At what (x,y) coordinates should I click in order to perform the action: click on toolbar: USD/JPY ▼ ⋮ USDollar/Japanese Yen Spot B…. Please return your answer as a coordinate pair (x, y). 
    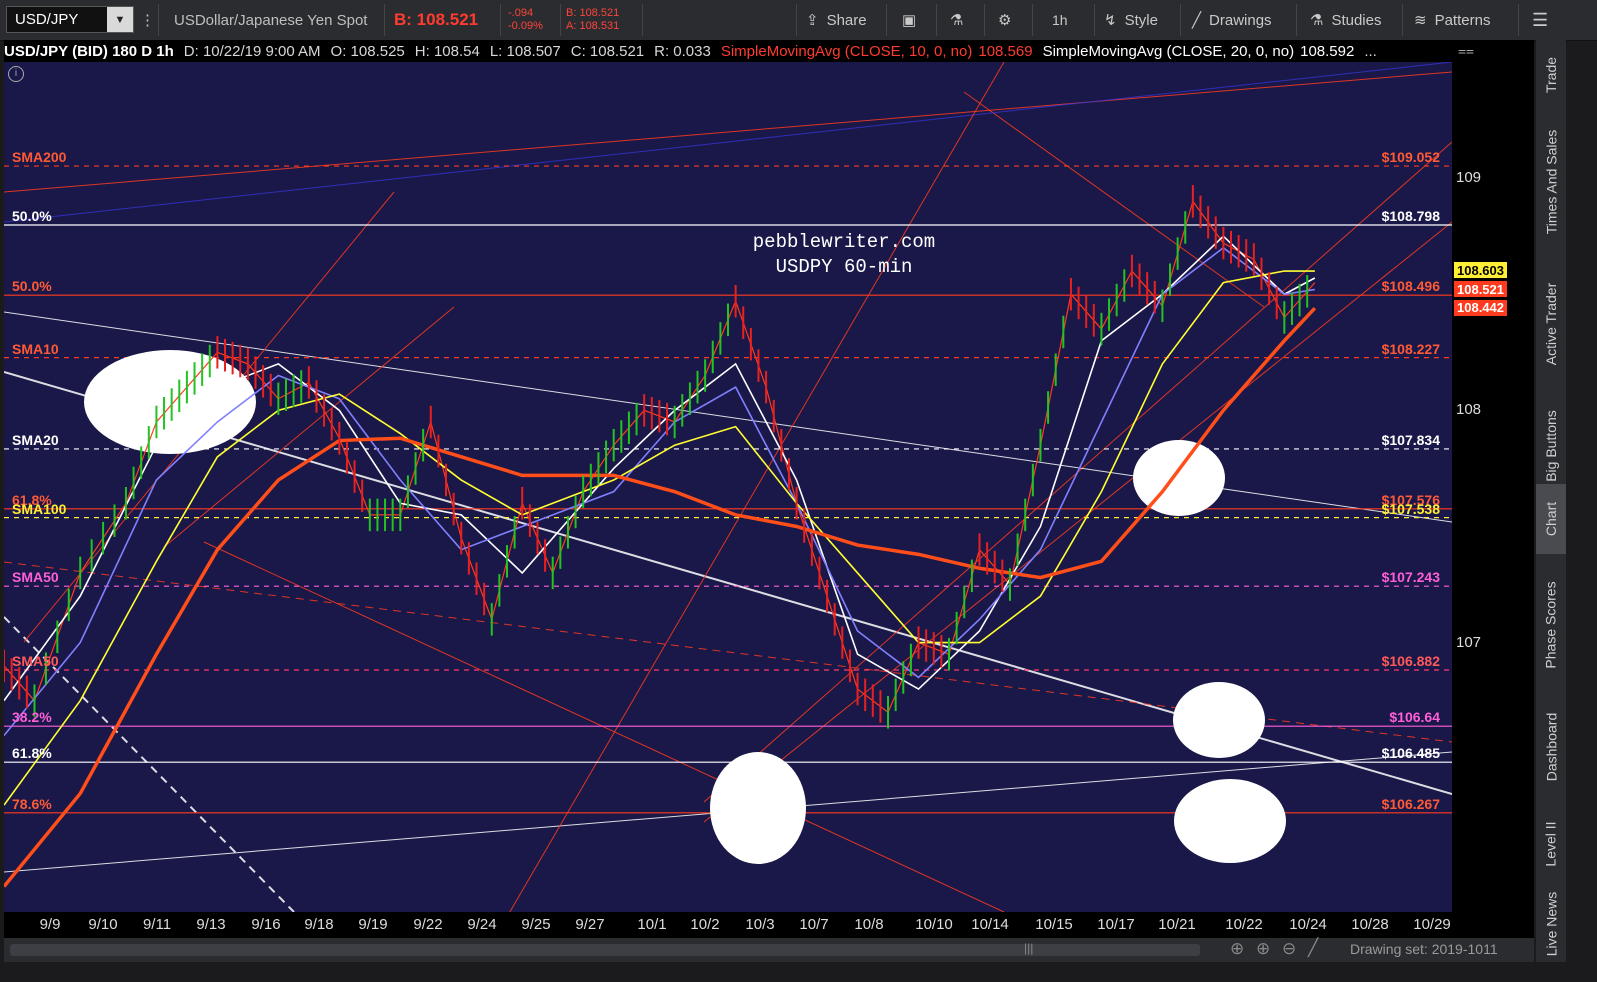
    Looking at the image, I should click on (798, 20).